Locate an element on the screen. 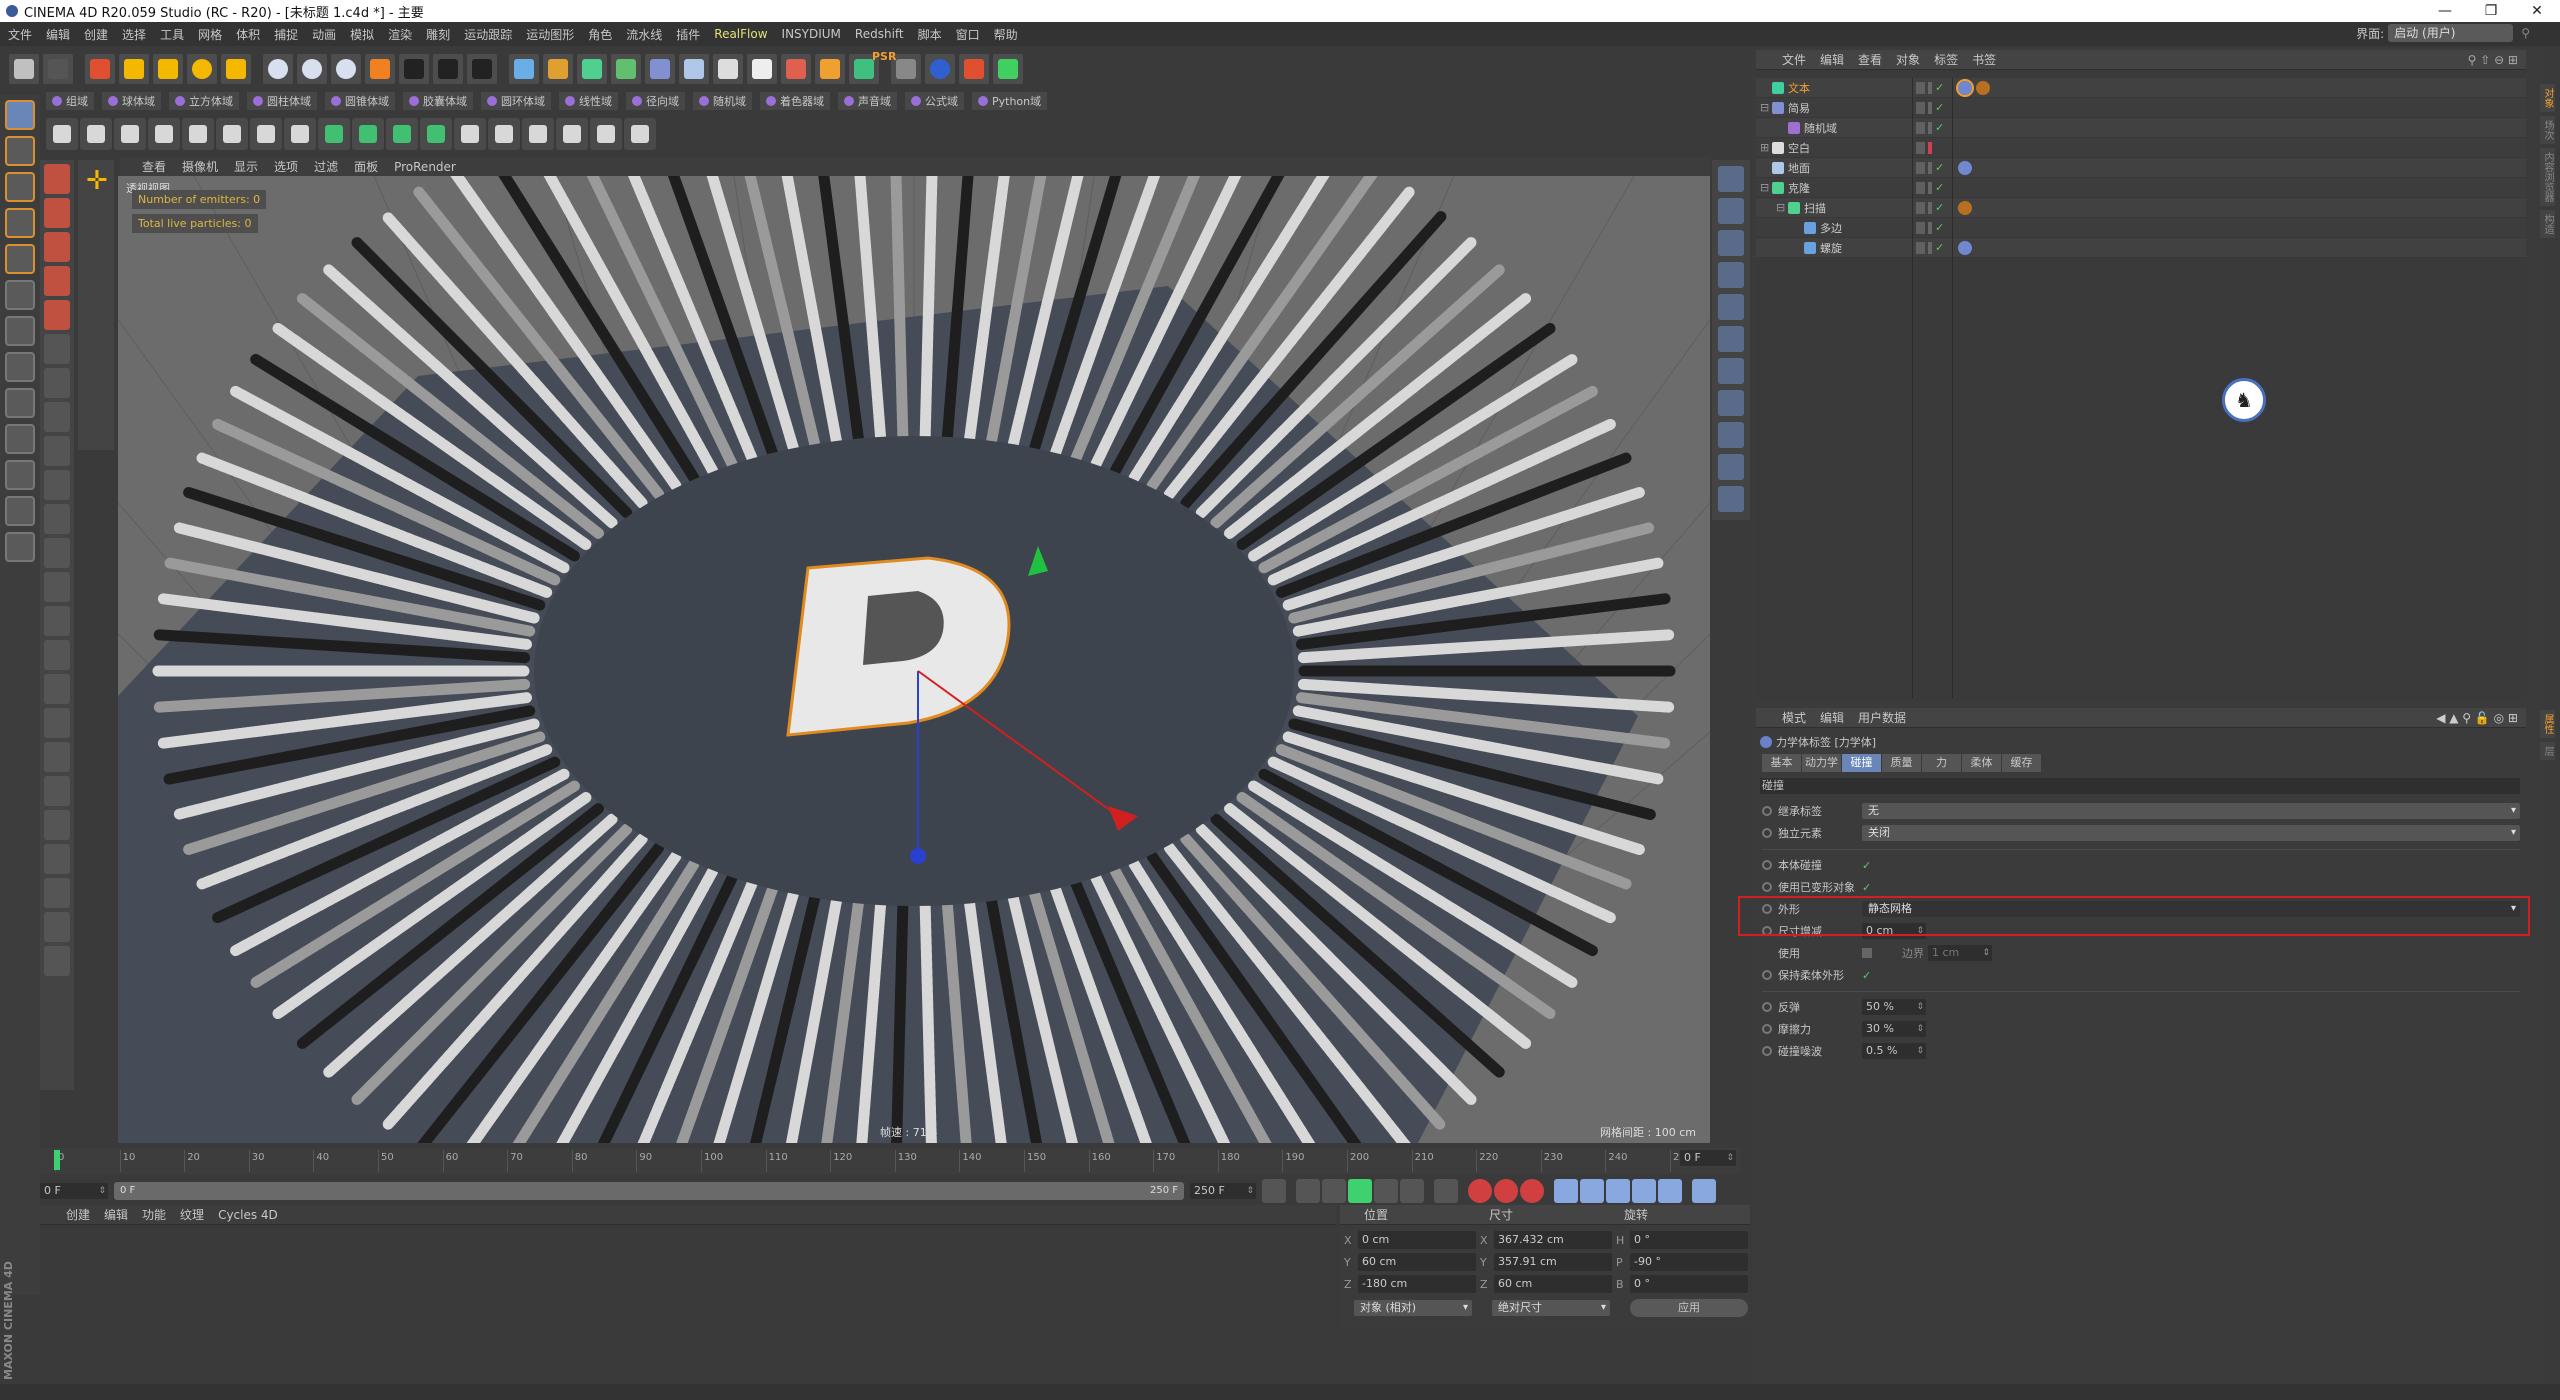 This screenshot has width=2560, height=1400. undo-icon is located at coordinates (24, 69).